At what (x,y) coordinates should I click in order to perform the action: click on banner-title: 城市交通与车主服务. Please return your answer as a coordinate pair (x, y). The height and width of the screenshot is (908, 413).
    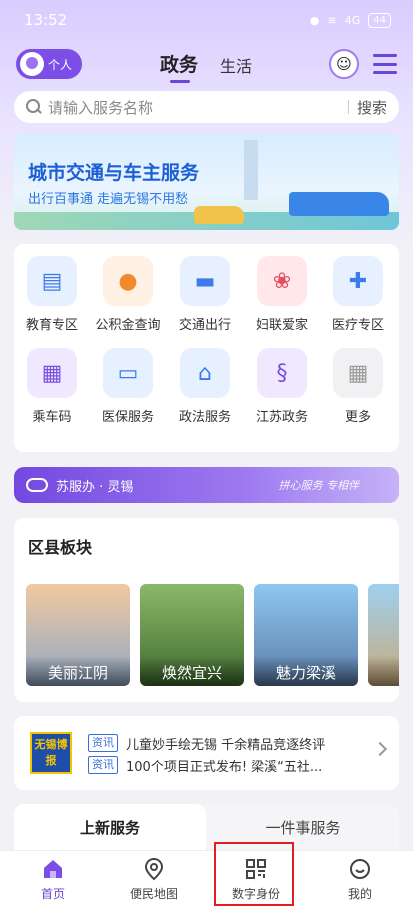
    Looking at the image, I should click on (114, 173).